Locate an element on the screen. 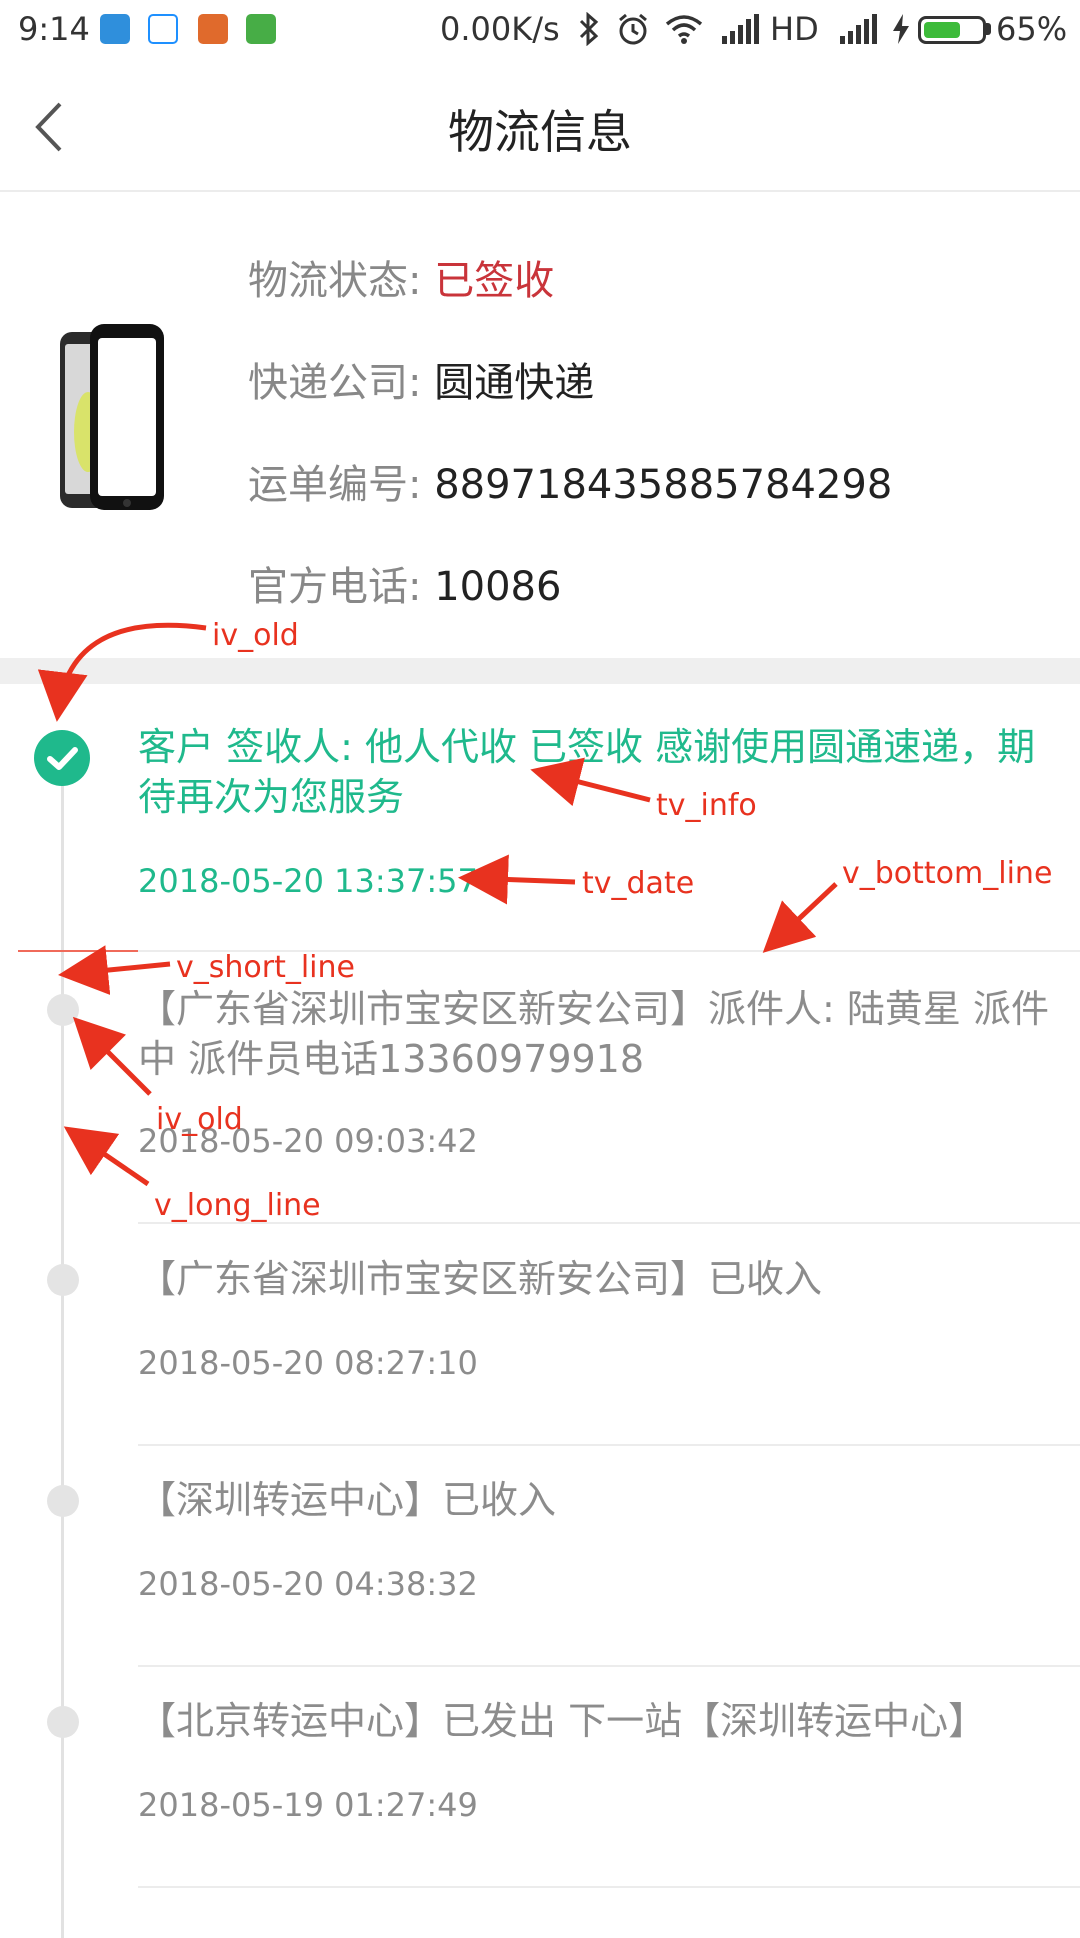  annotation-v-short-line: v_short_line is located at coordinates (265, 967).